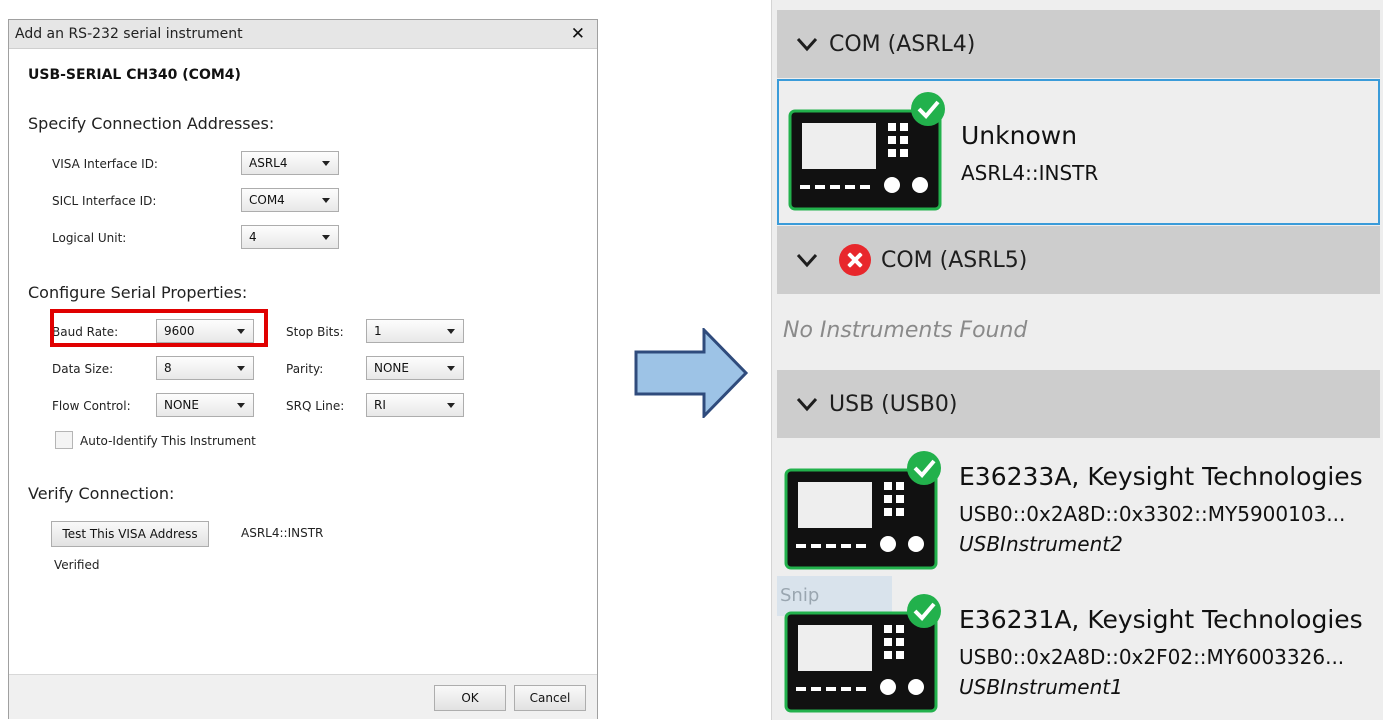 The image size is (1389, 720). What do you see at coordinates (1030, 173) in the screenshot?
I see `instrument-address: ASRL4::INSTR` at bounding box center [1030, 173].